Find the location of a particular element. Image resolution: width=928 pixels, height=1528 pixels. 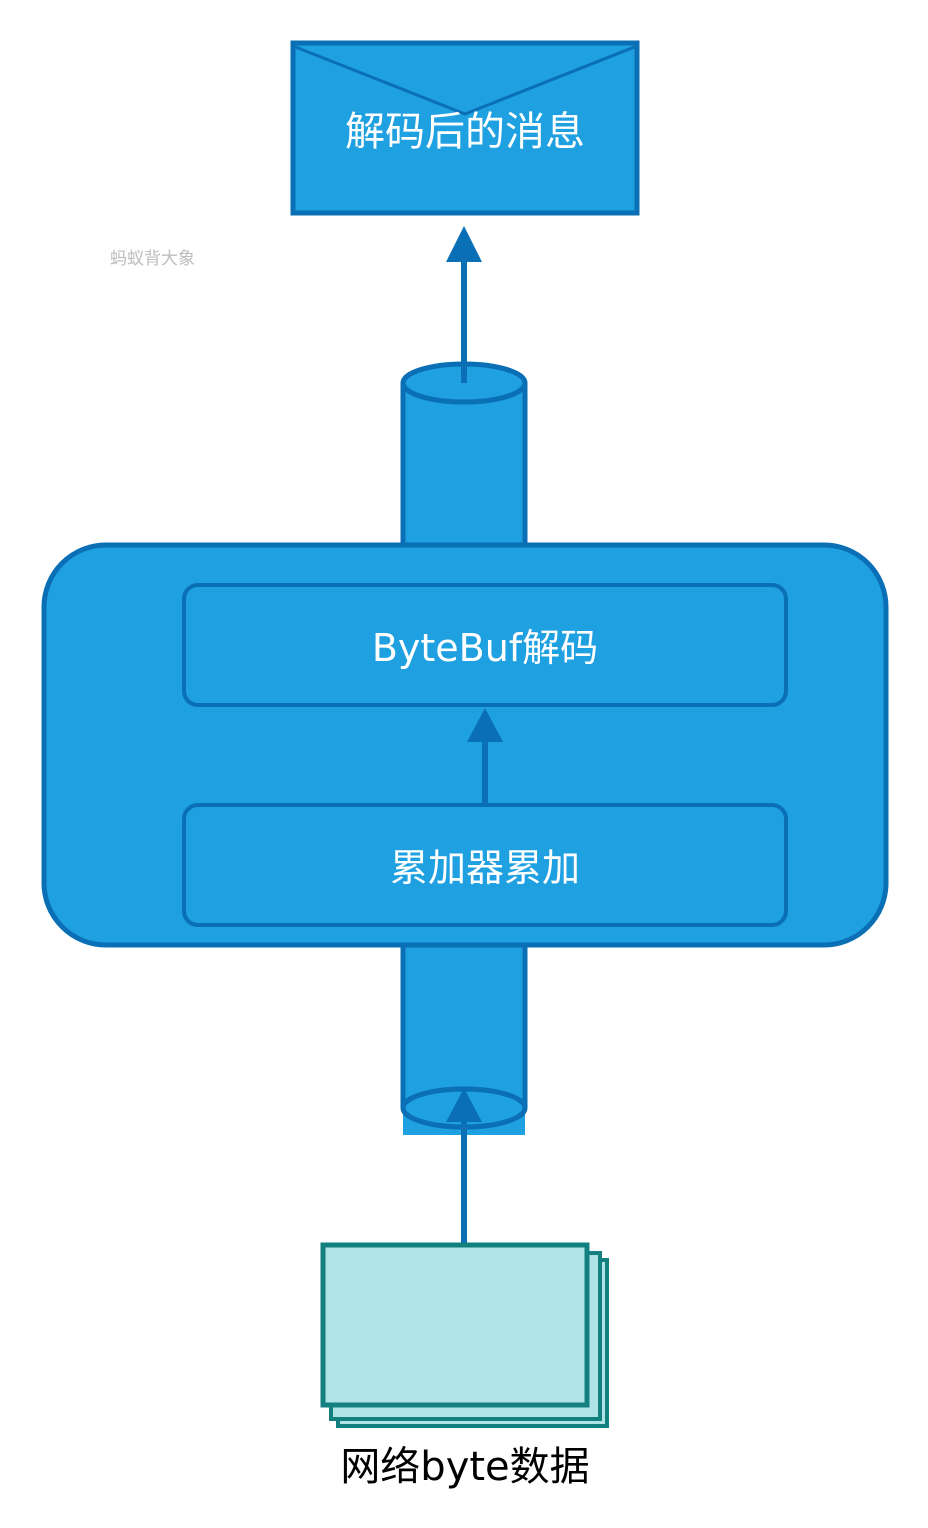

network-data-node: 网络byte数据 is located at coordinates (464, 1366).